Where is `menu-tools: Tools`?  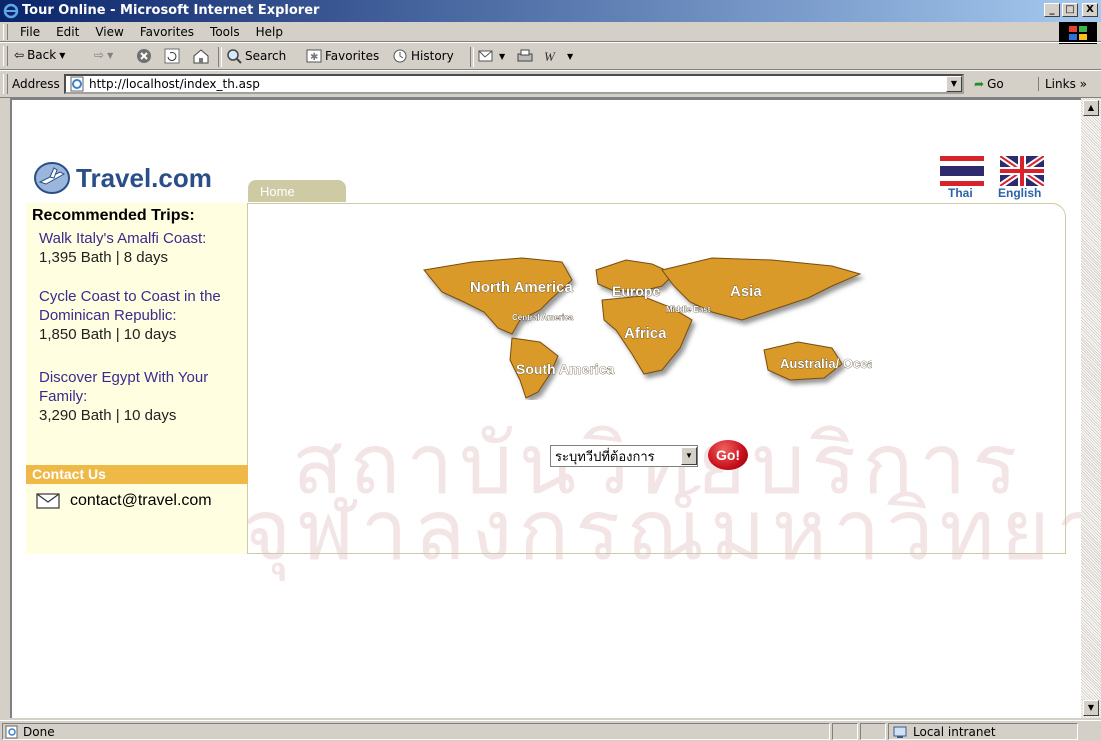 menu-tools: Tools is located at coordinates (225, 32).